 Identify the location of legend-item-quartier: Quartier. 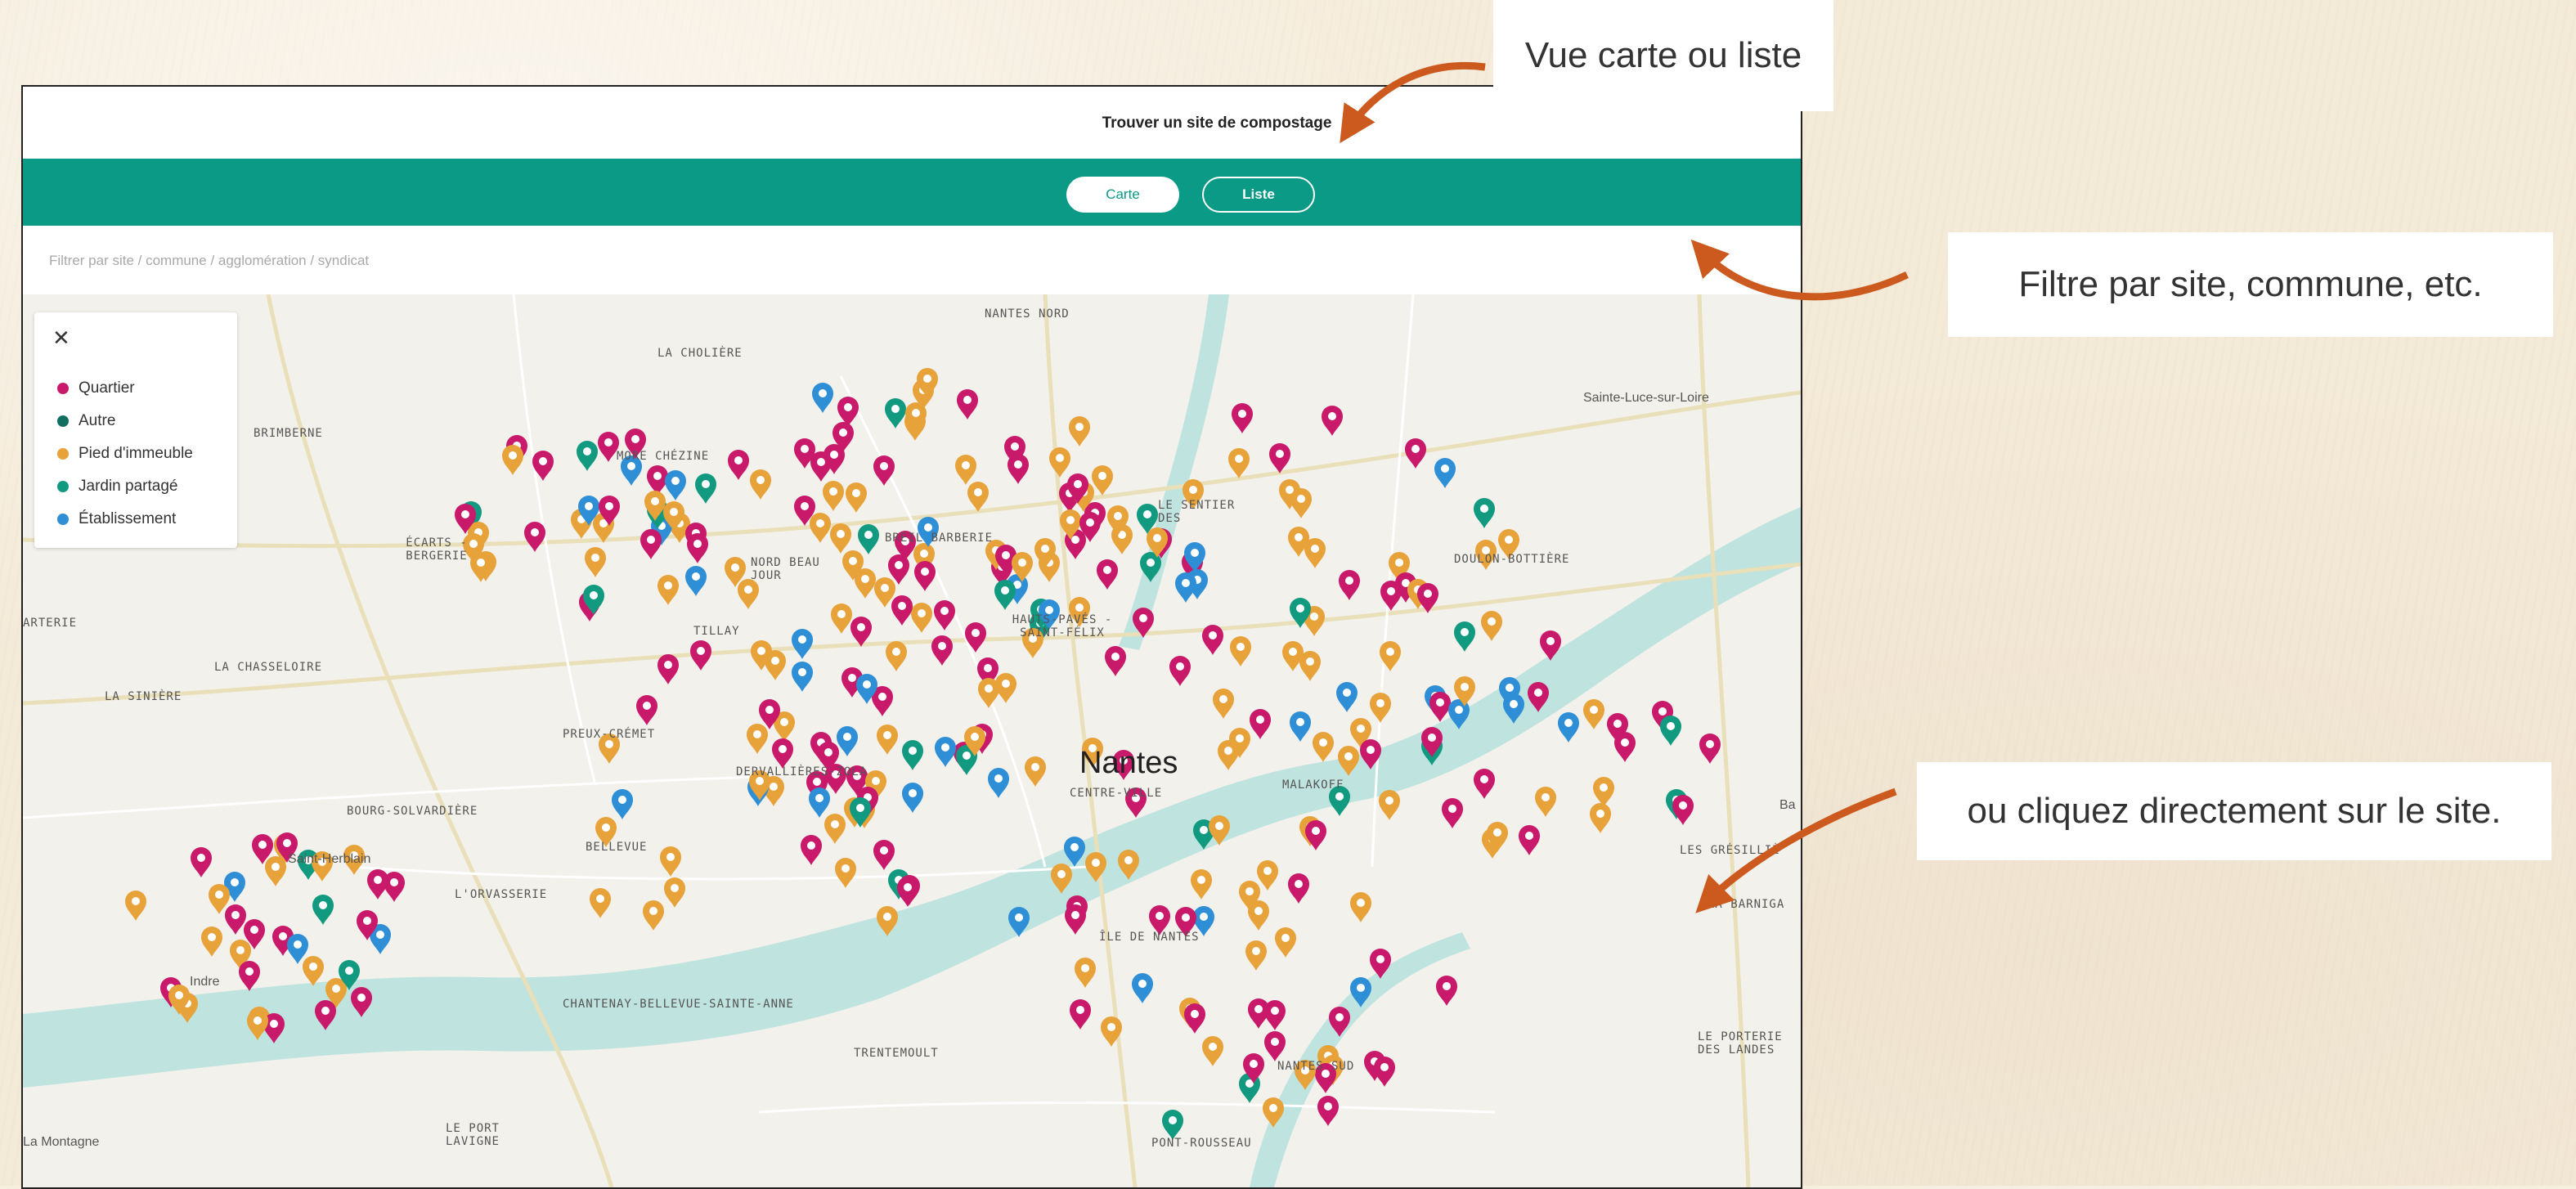
(96, 388).